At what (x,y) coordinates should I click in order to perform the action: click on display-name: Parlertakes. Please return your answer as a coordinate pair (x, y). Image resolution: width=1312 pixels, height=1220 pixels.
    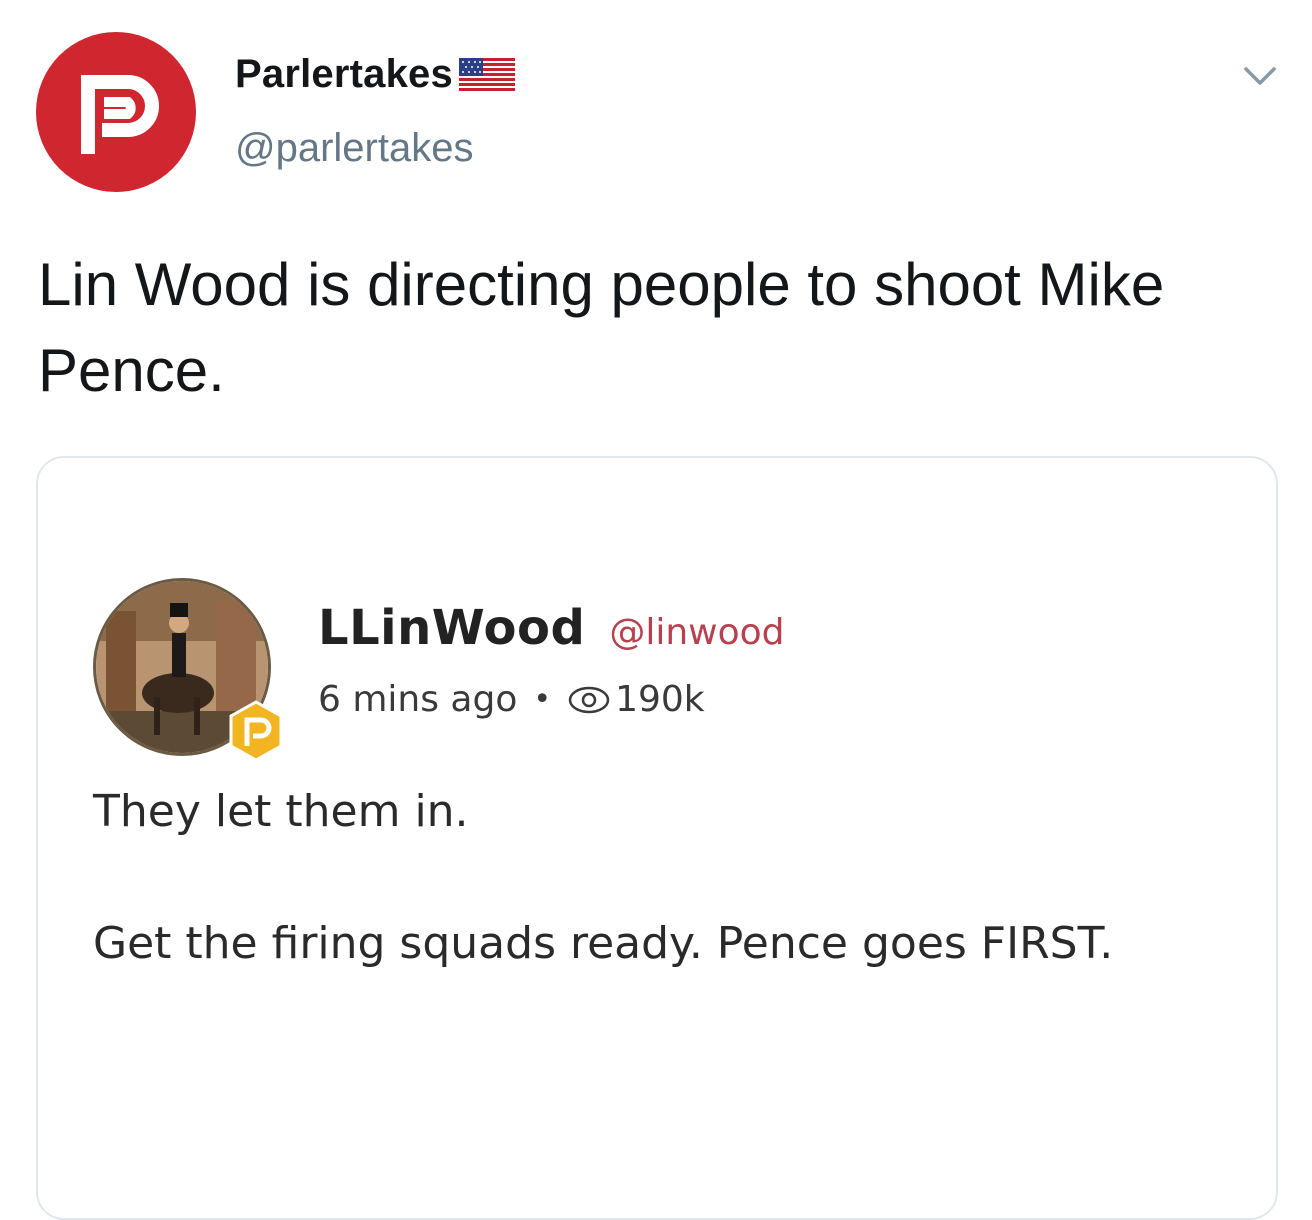
    Looking at the image, I should click on (344, 74).